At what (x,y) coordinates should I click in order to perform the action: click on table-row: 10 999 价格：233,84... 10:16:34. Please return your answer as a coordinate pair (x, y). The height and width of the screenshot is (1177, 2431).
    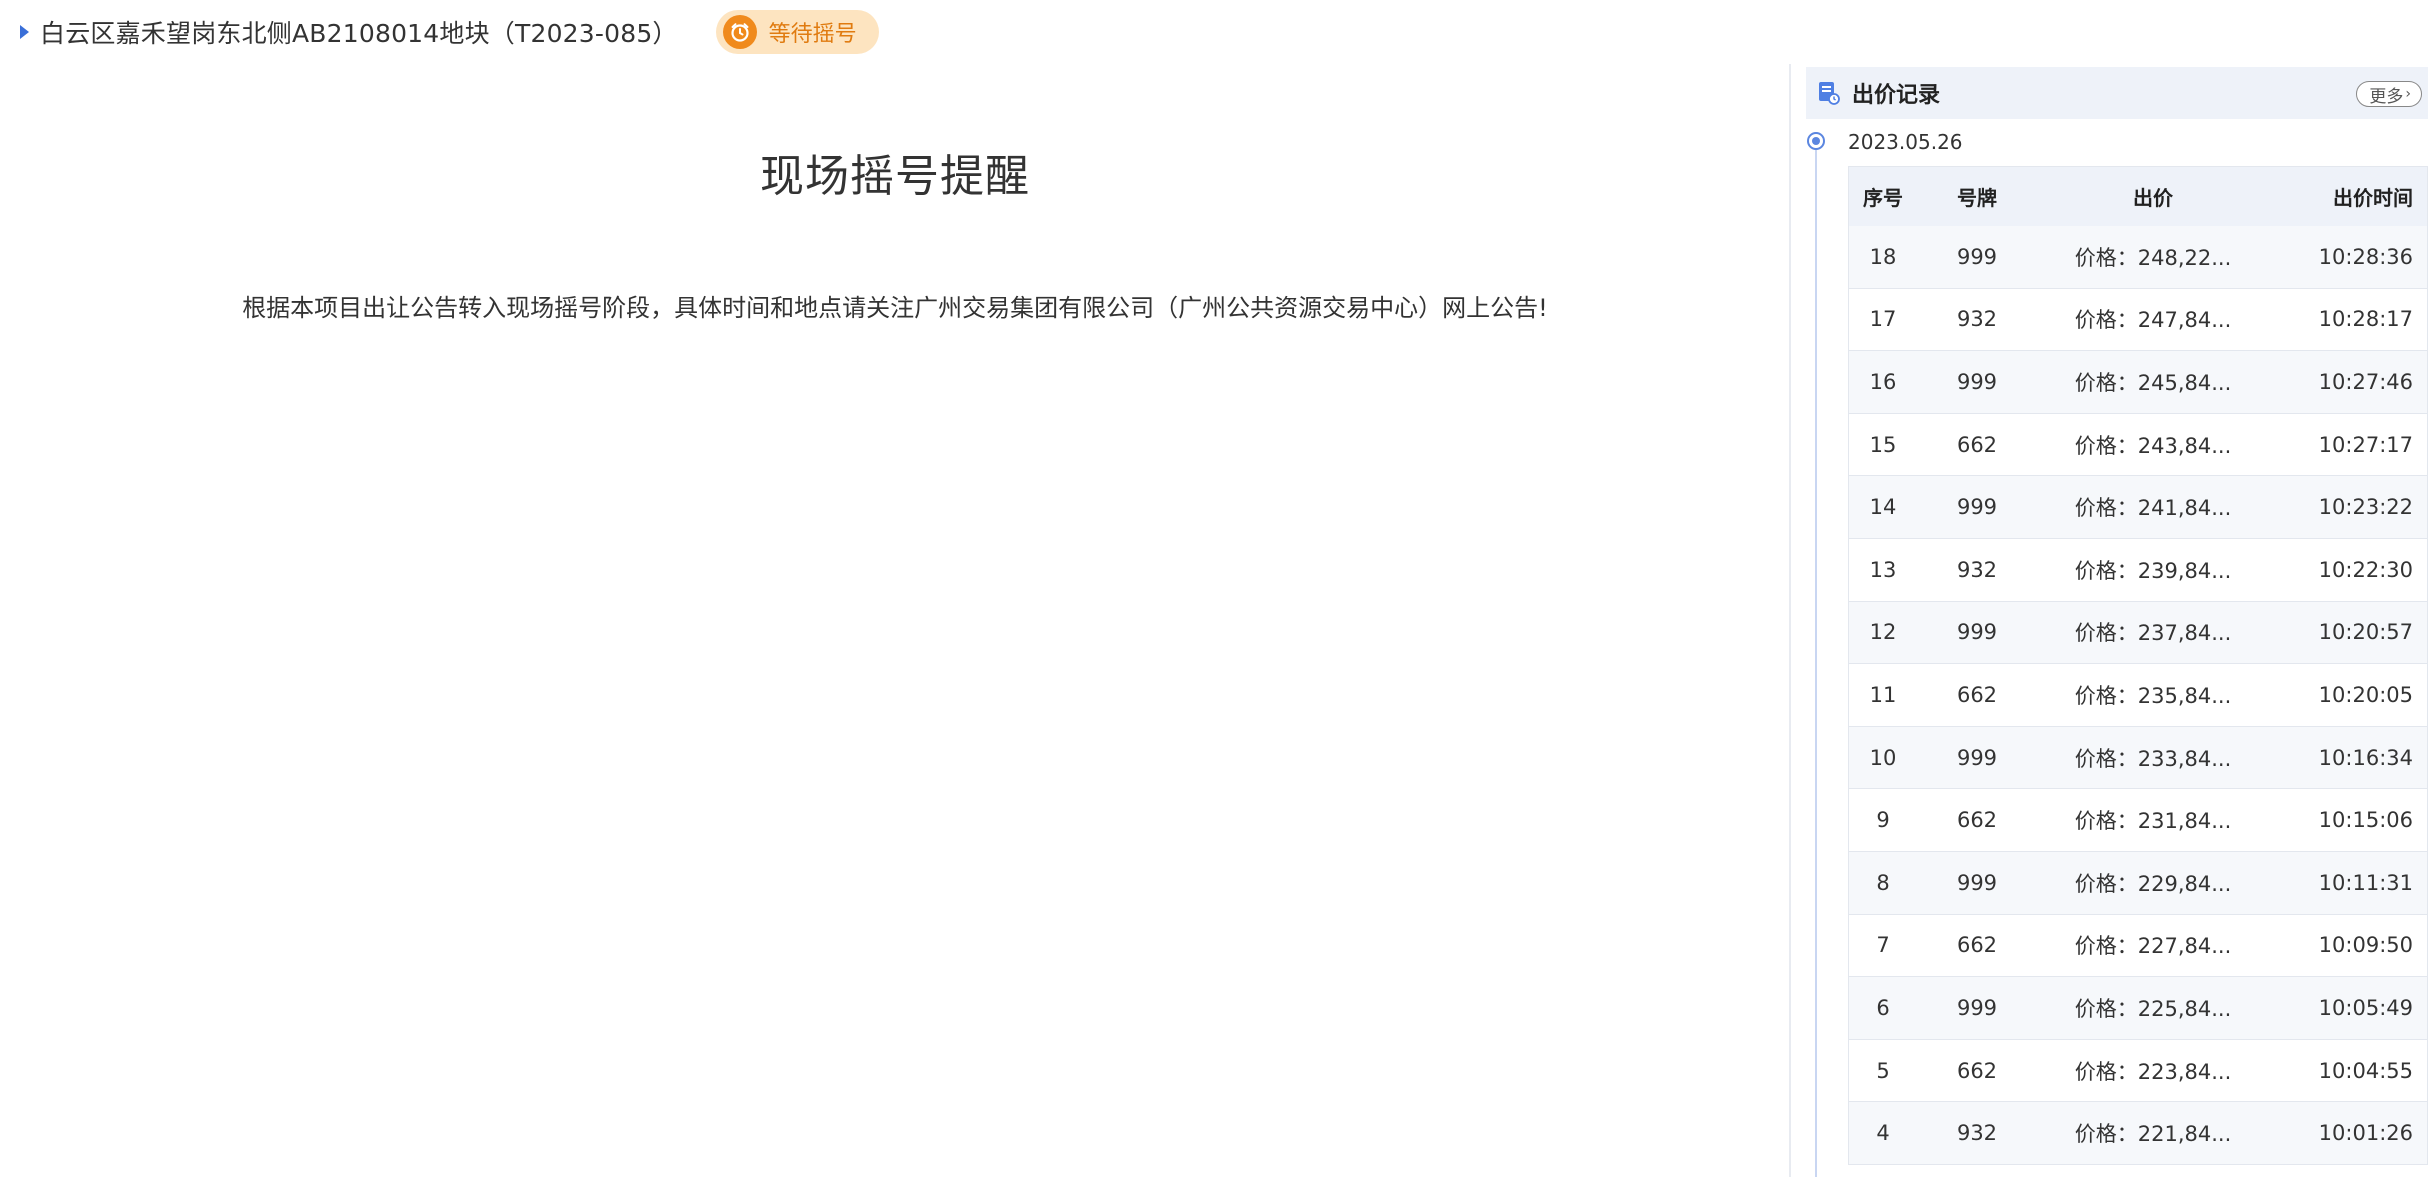
    Looking at the image, I should click on (2138, 758).